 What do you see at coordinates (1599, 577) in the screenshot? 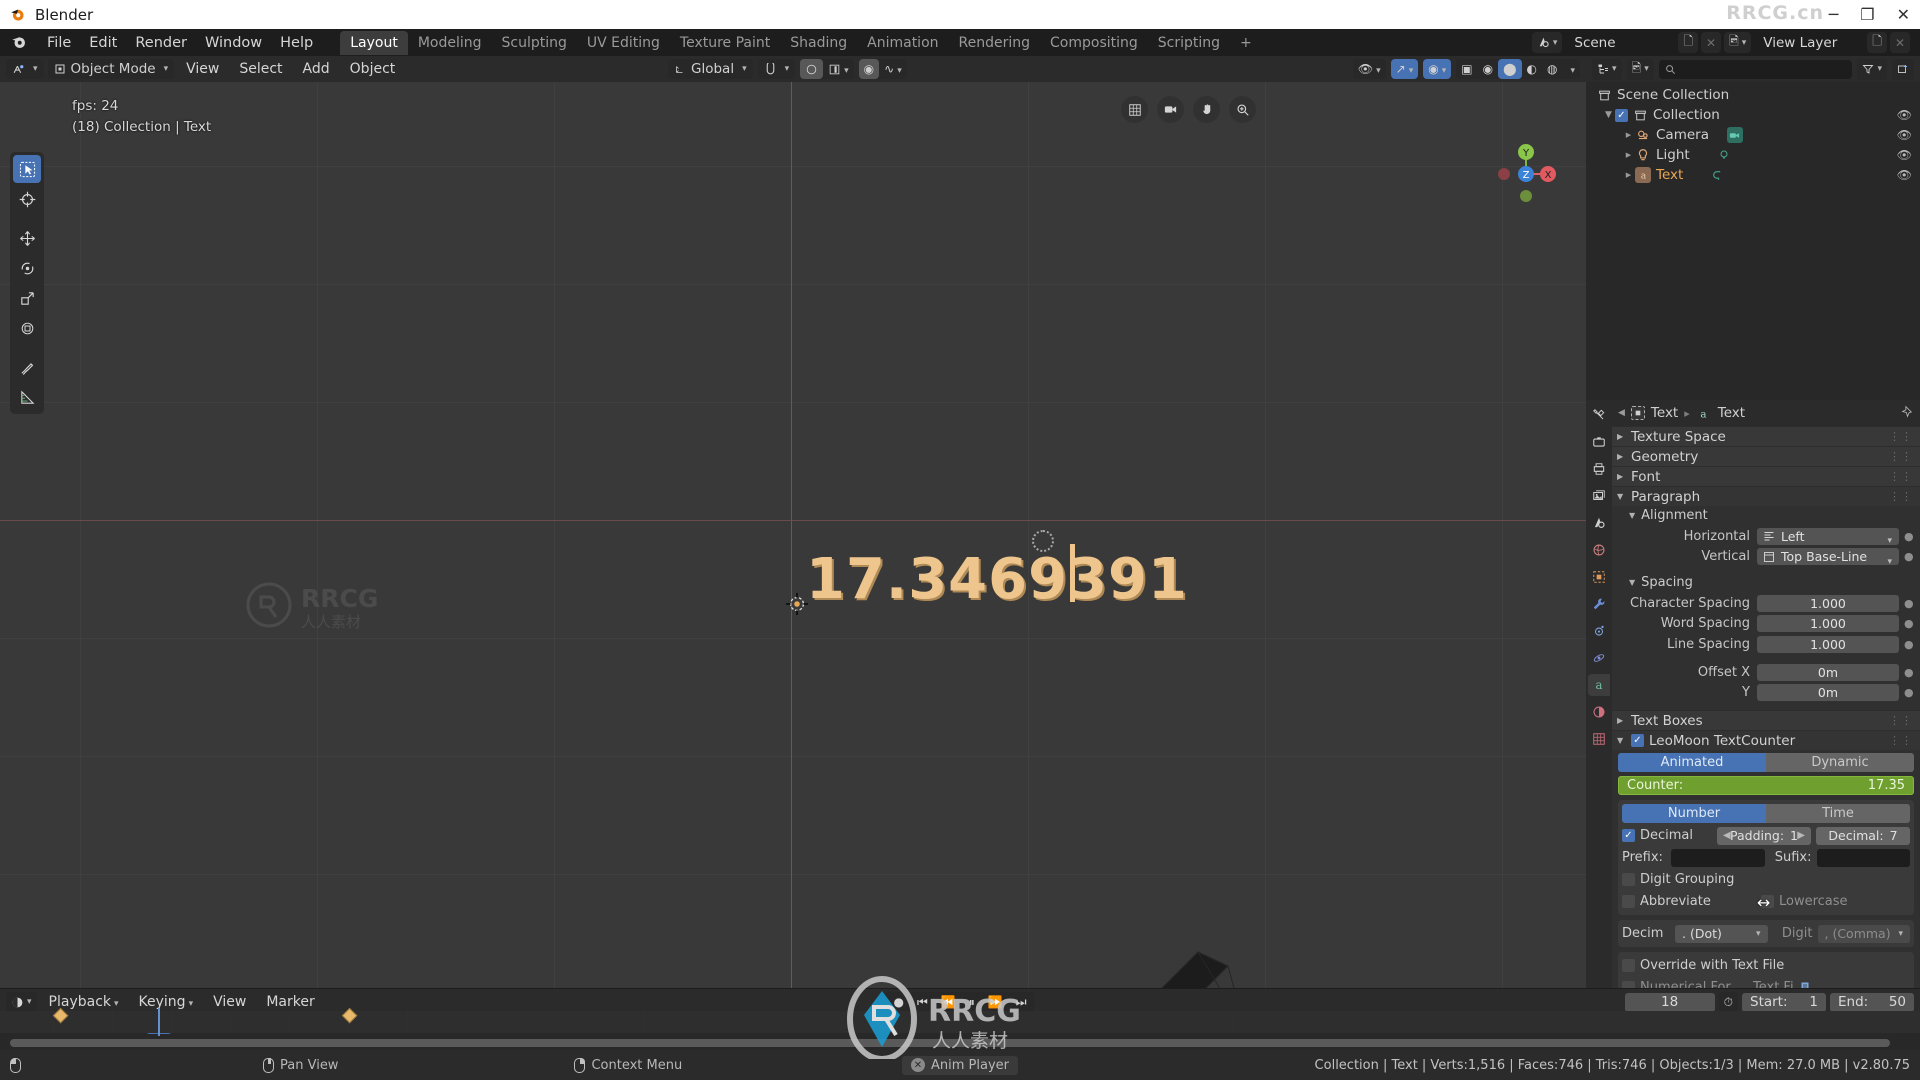
I see `object-tab` at bounding box center [1599, 577].